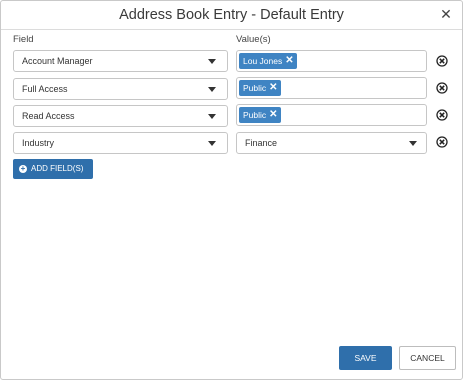 The height and width of the screenshot is (380, 463). Describe the element at coordinates (331, 115) in the screenshot. I see `value-input-read-access: Public ✕` at that location.